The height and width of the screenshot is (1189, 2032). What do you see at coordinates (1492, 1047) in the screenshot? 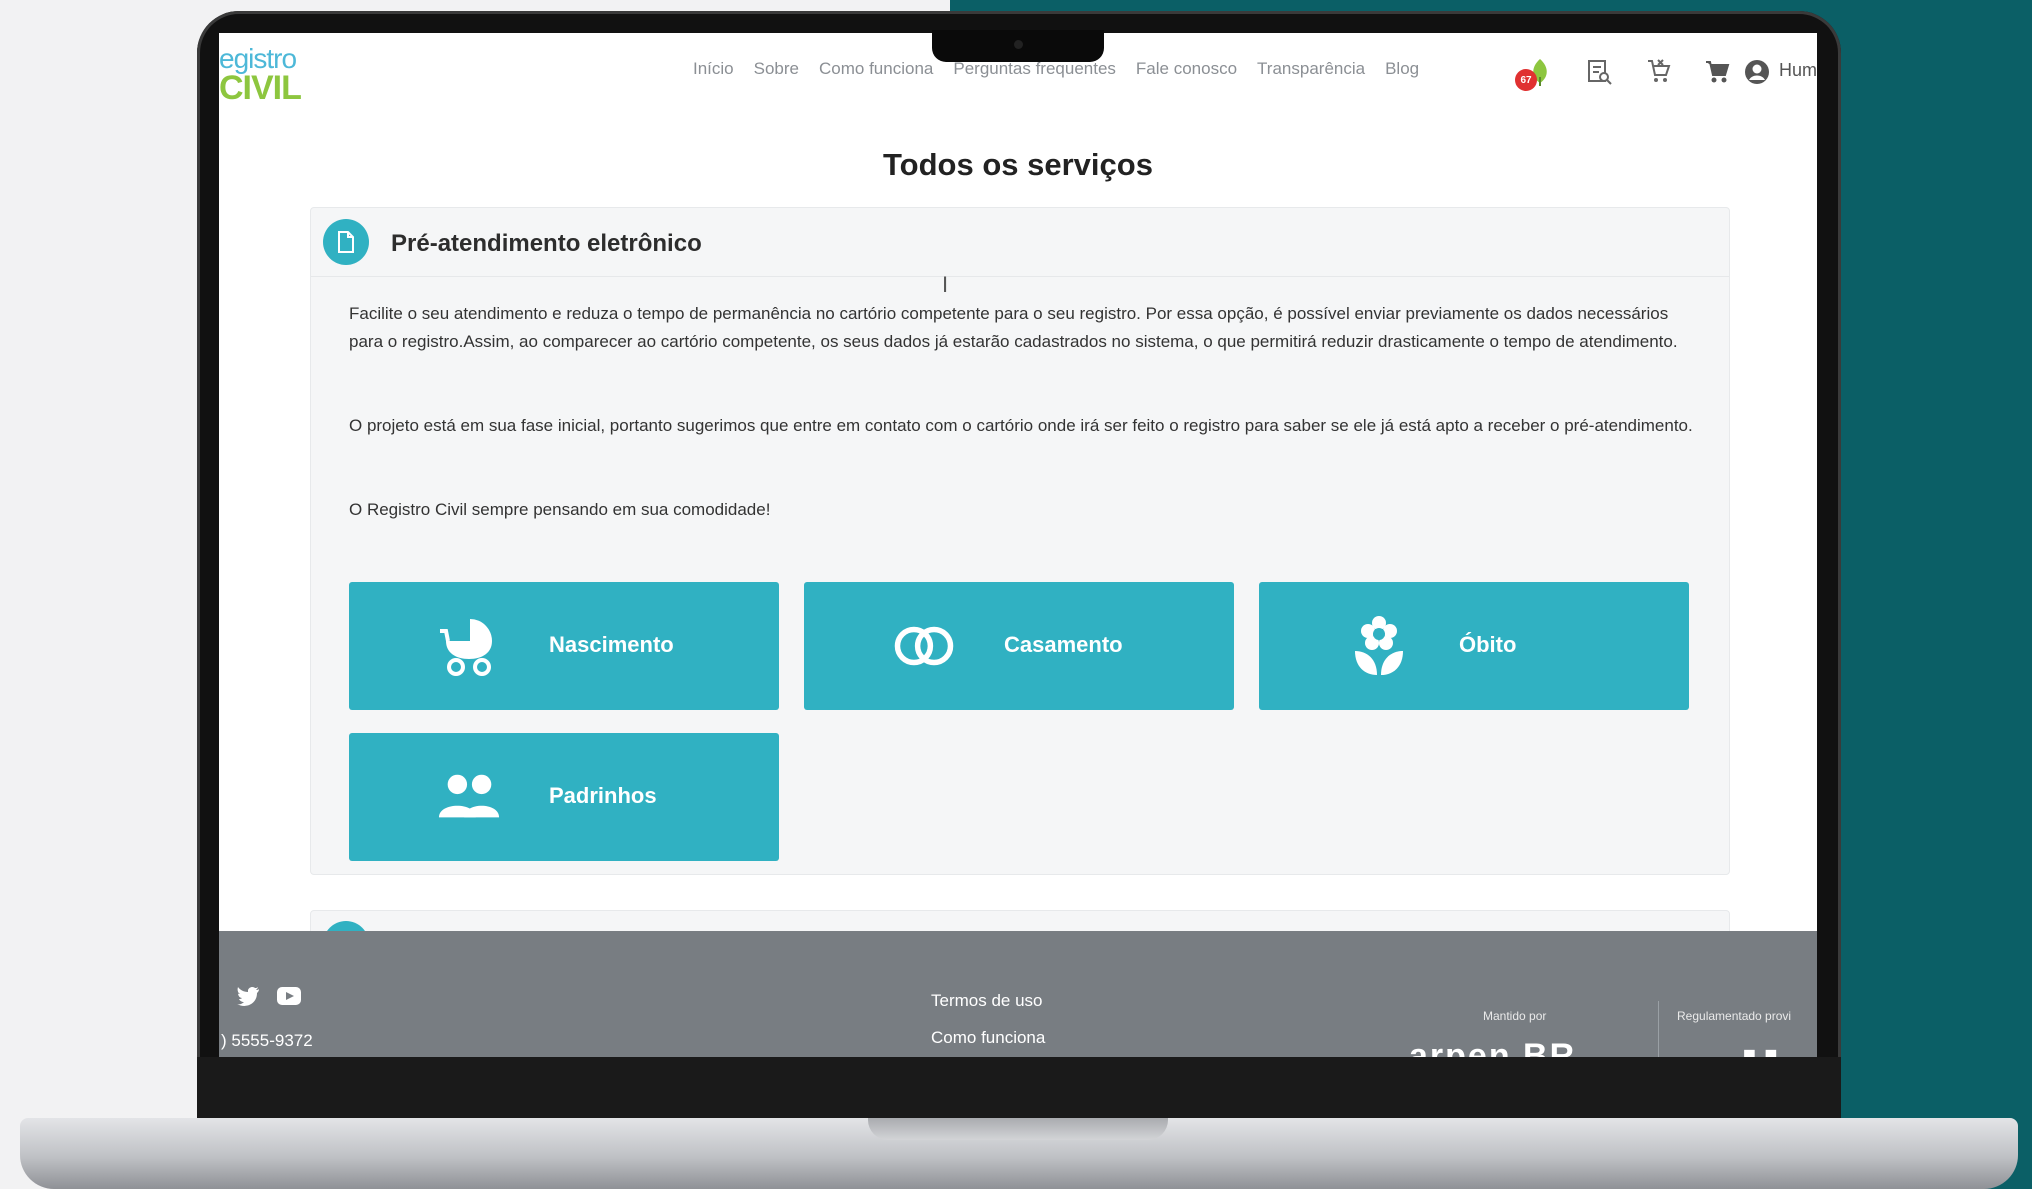
I see `arpen-logo: arpen BR` at bounding box center [1492, 1047].